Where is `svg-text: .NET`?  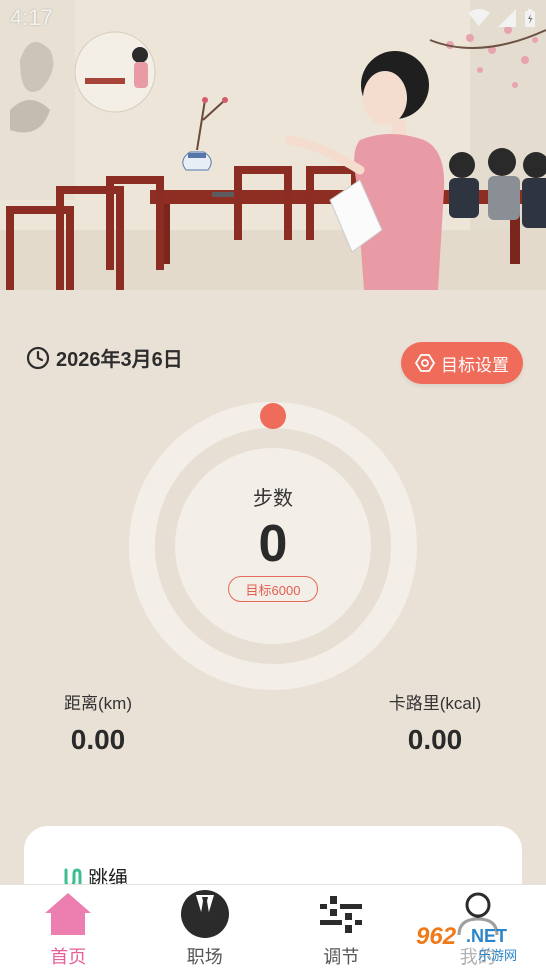 svg-text: .NET is located at coordinates (486, 936).